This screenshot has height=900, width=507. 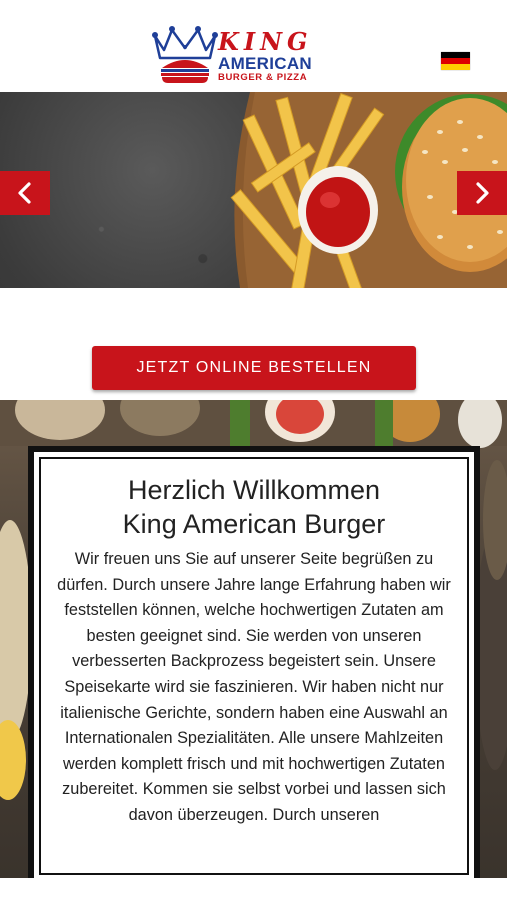 I want to click on site-logo: KING AMERICAN BURGER & PIZZA, so click(x=241, y=54).